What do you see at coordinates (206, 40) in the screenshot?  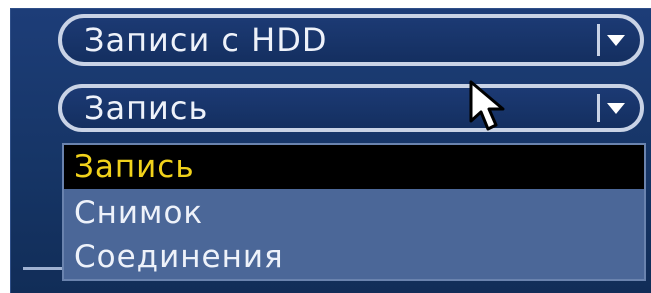 I see `source-select-value: Записи с HDD` at bounding box center [206, 40].